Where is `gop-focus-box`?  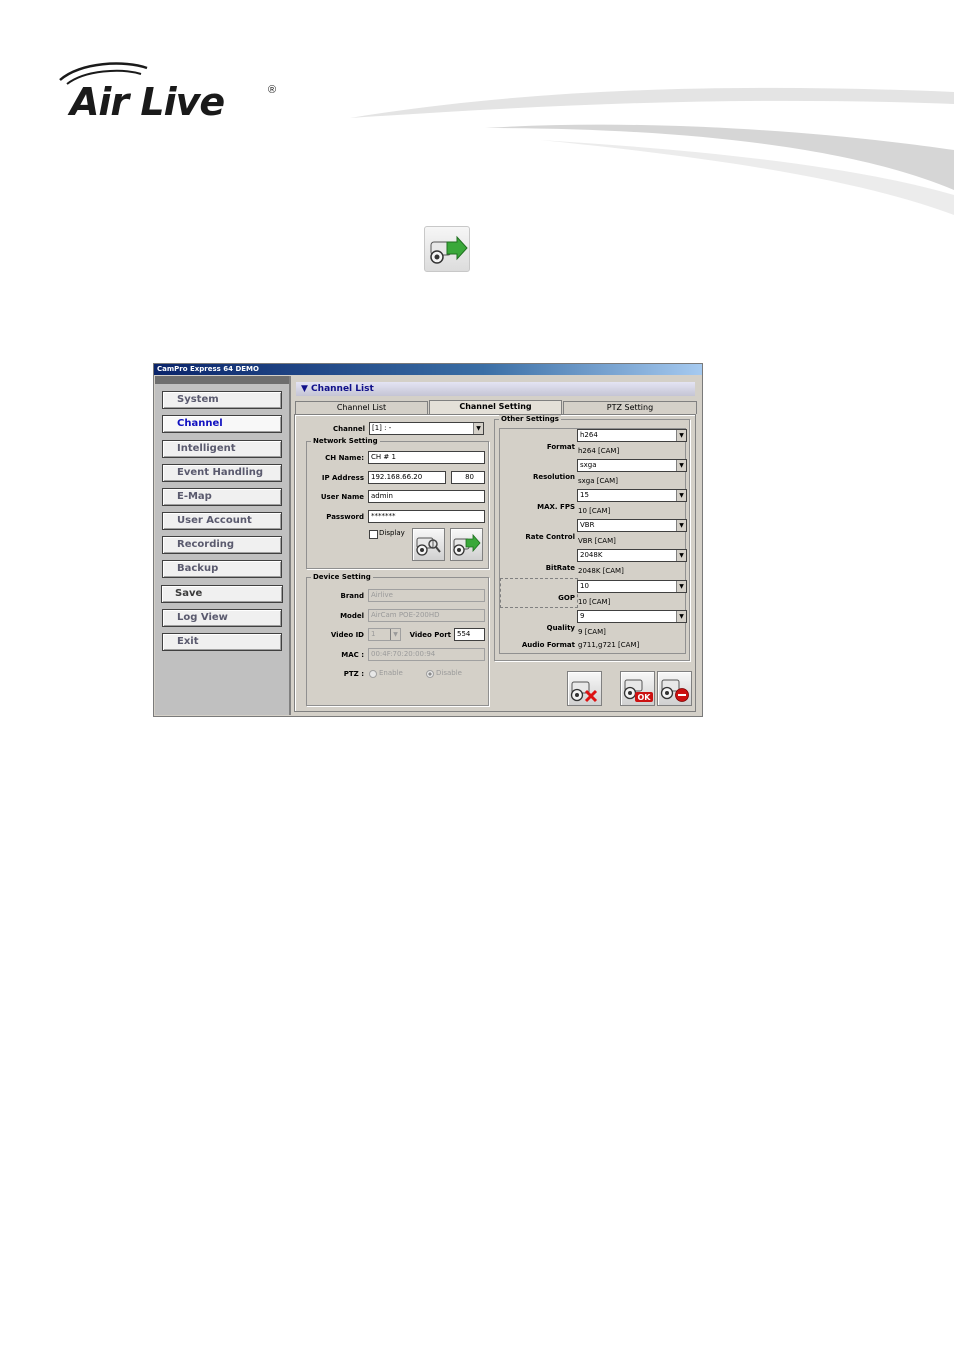 gop-focus-box is located at coordinates (539, 593).